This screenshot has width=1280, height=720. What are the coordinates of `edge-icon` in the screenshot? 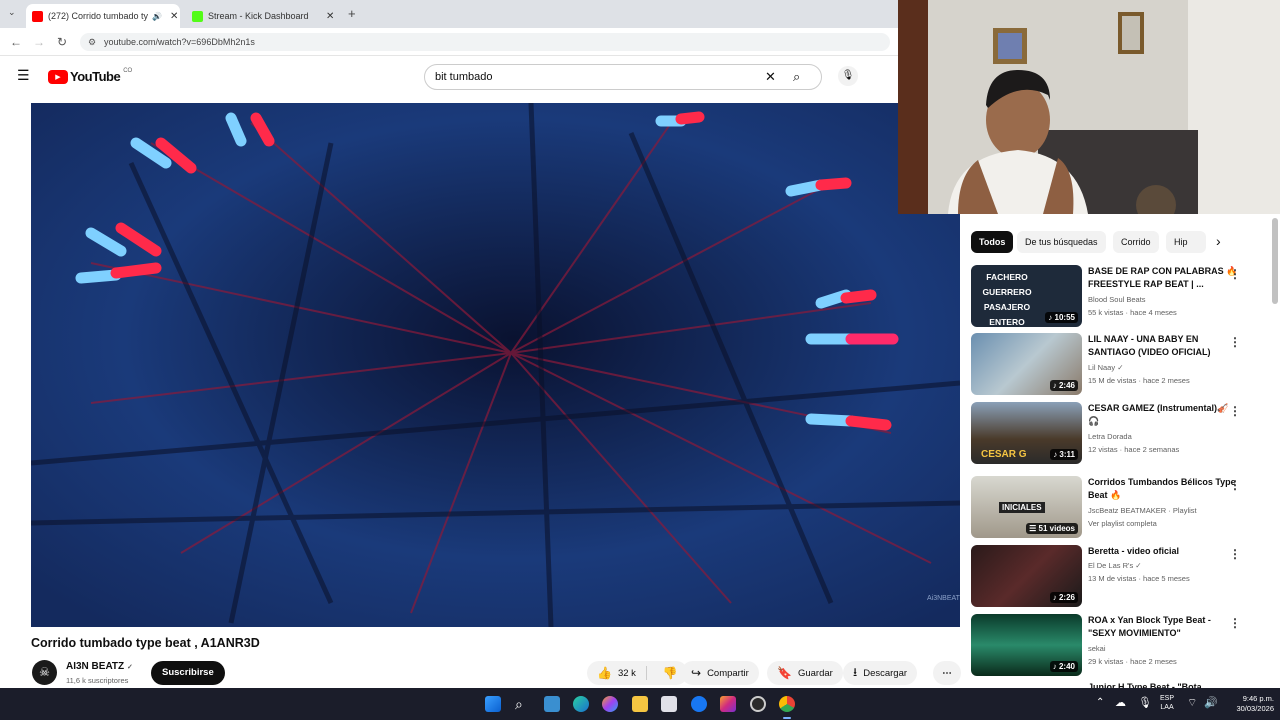 It's located at (581, 704).